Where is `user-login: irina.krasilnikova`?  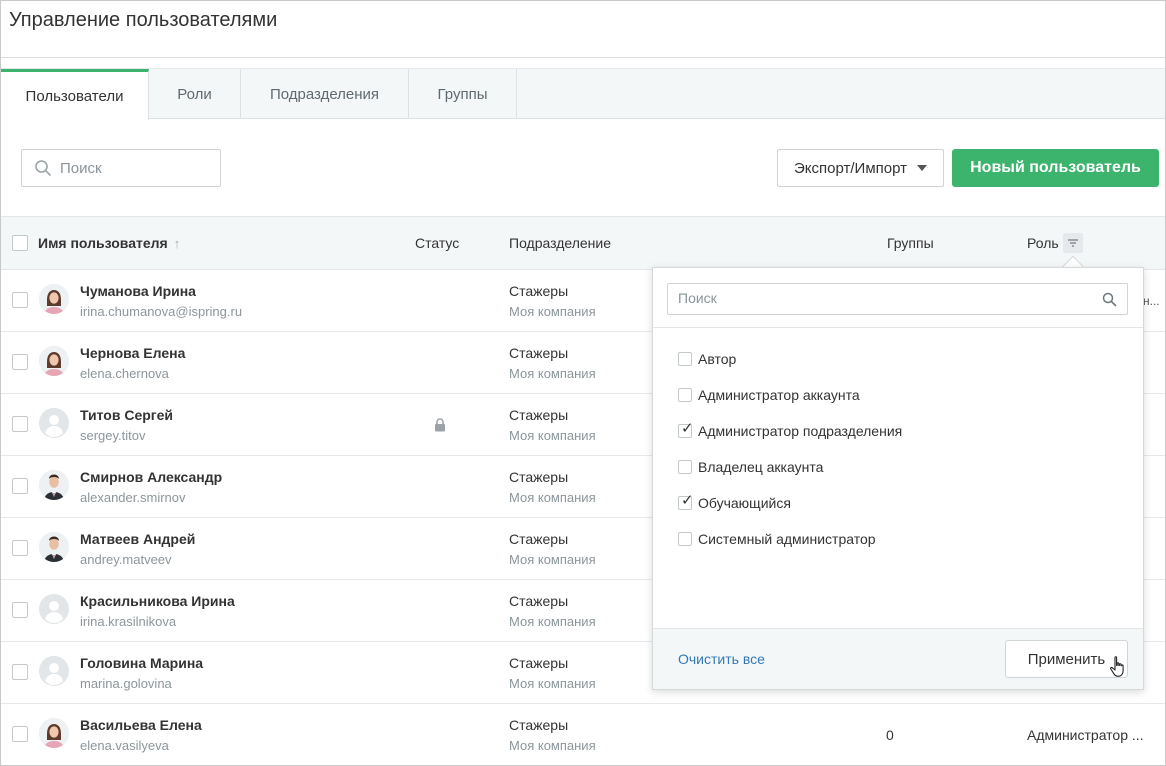 user-login: irina.krasilnikova is located at coordinates (128, 621).